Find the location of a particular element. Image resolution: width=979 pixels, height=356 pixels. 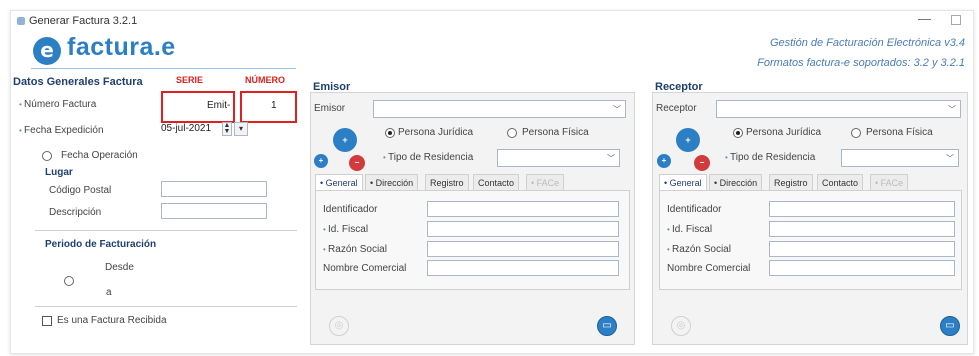

receptor-fisica-label: Persona Física is located at coordinates (899, 132).